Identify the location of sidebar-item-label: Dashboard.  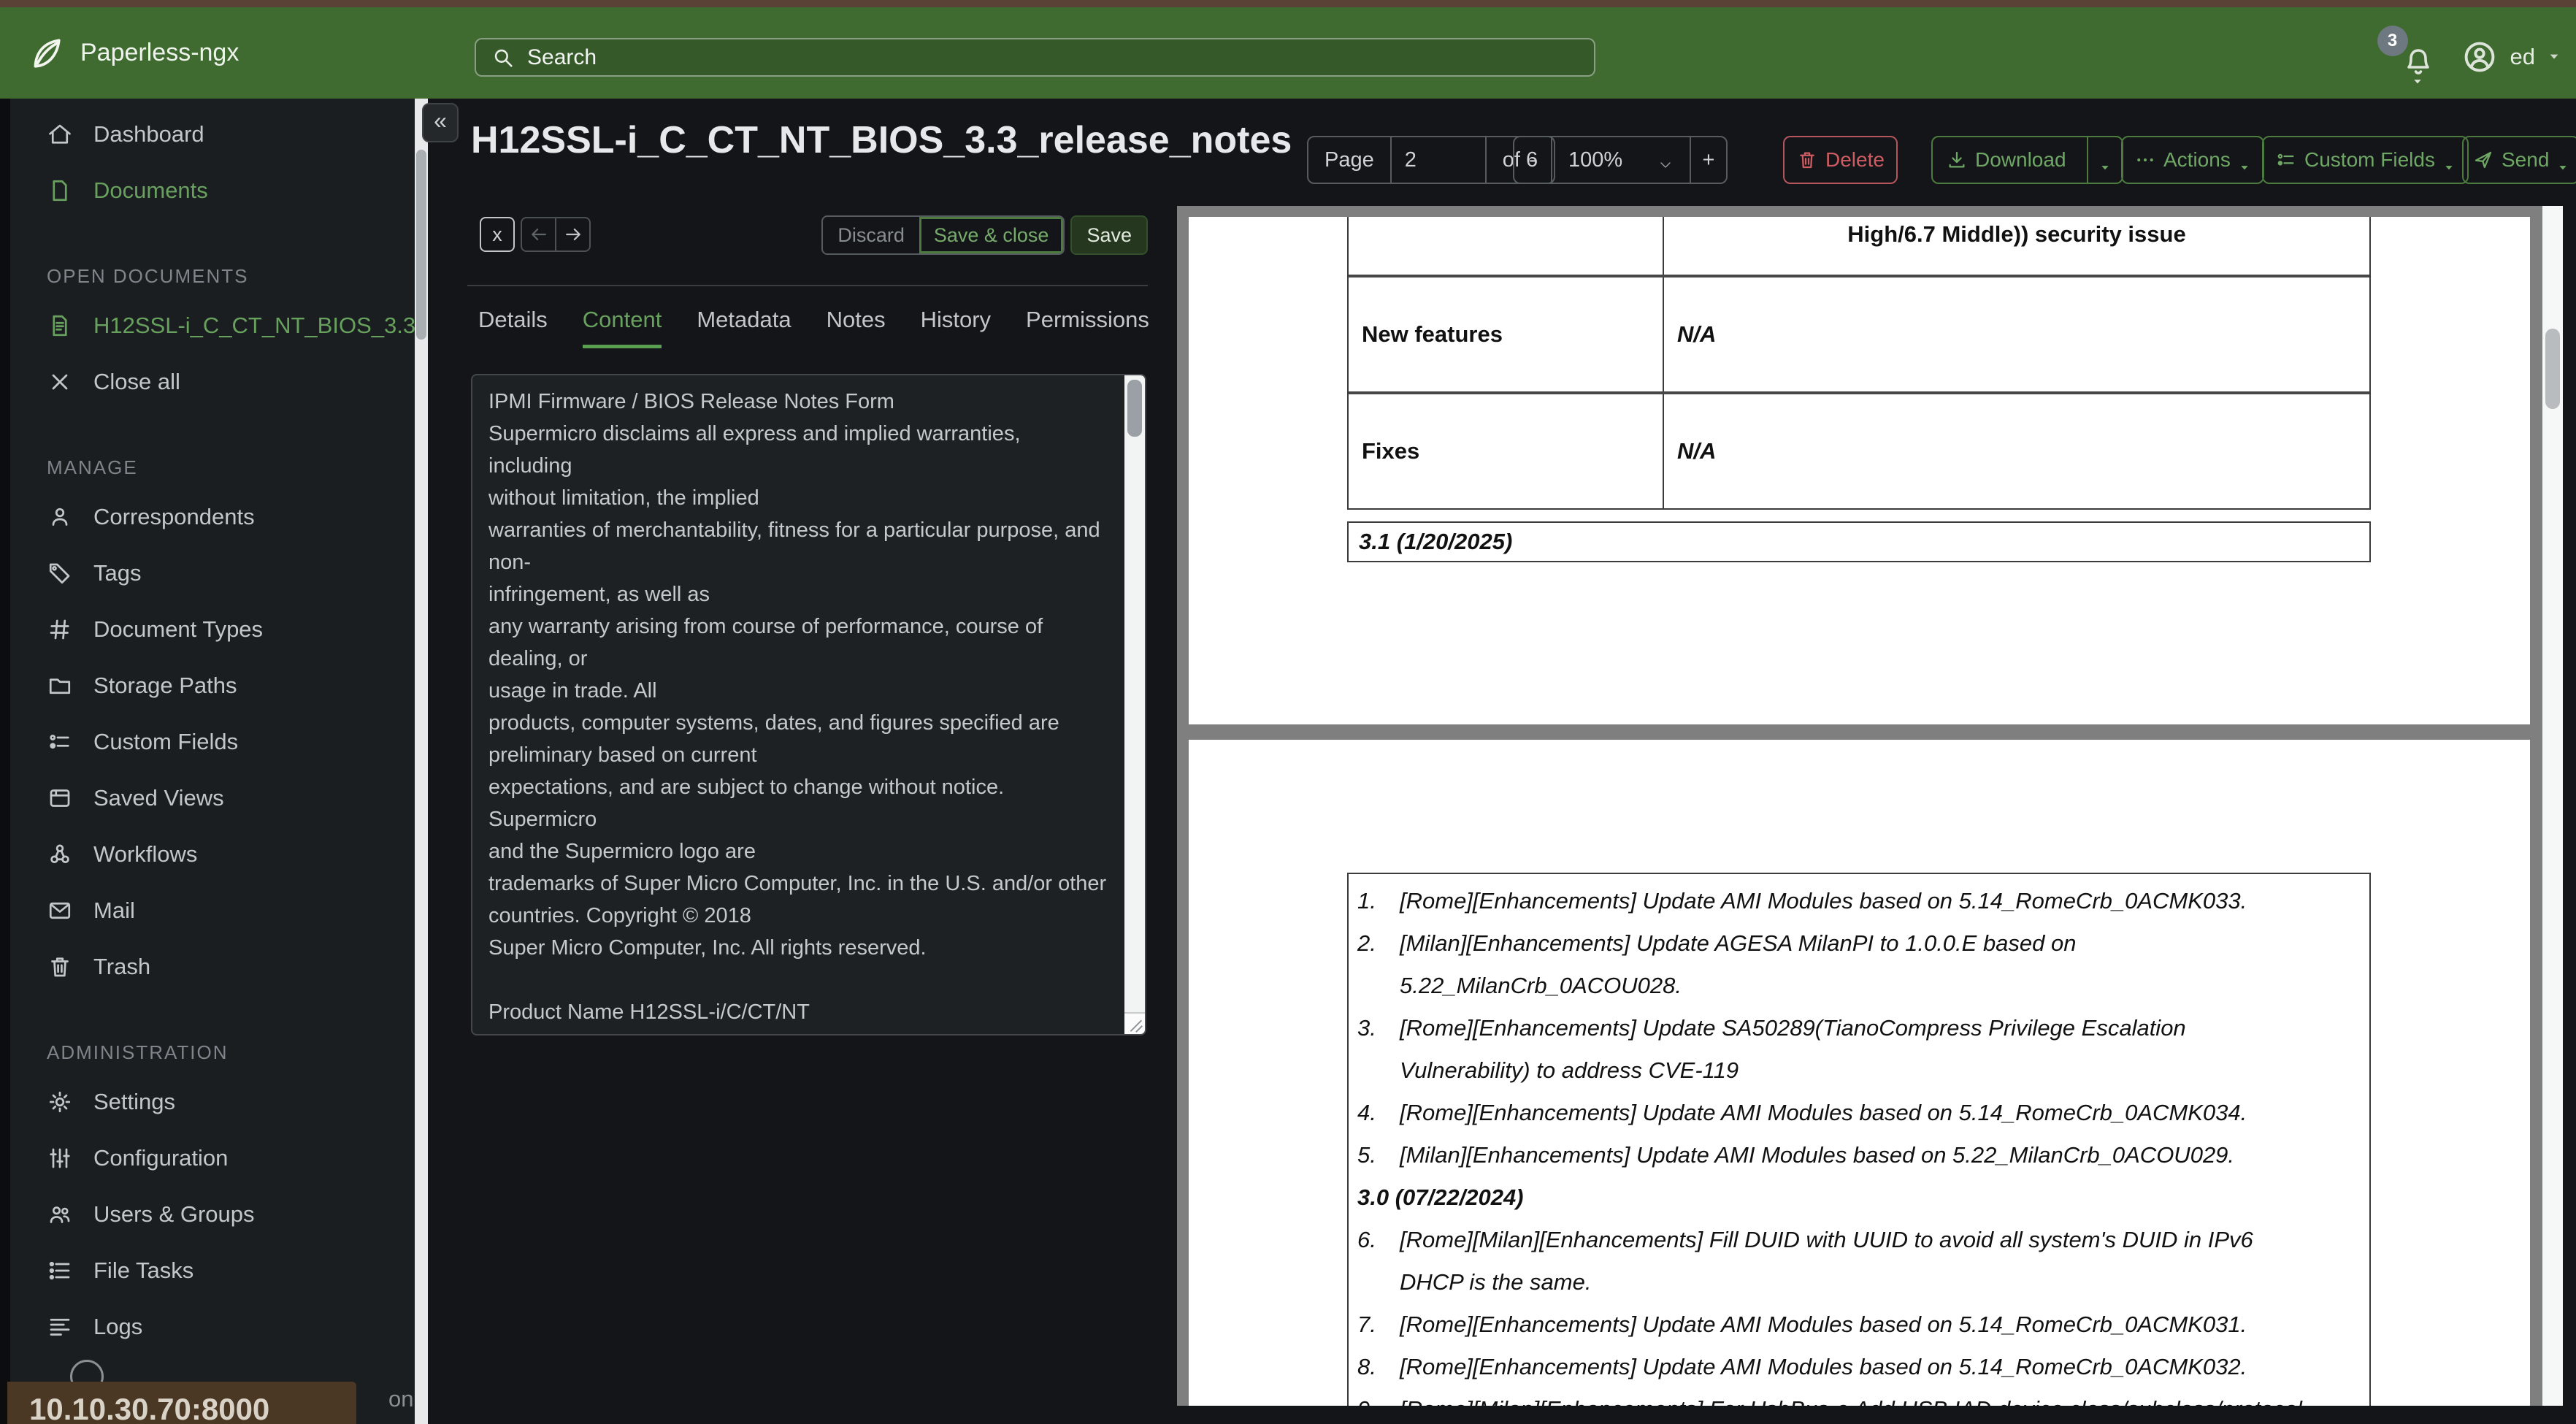
(148, 133).